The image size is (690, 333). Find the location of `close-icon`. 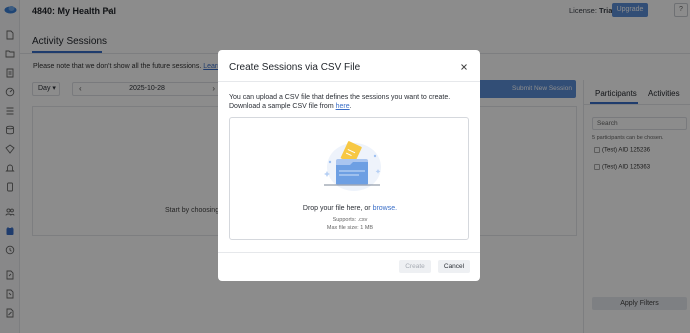

close-icon is located at coordinates (464, 67).